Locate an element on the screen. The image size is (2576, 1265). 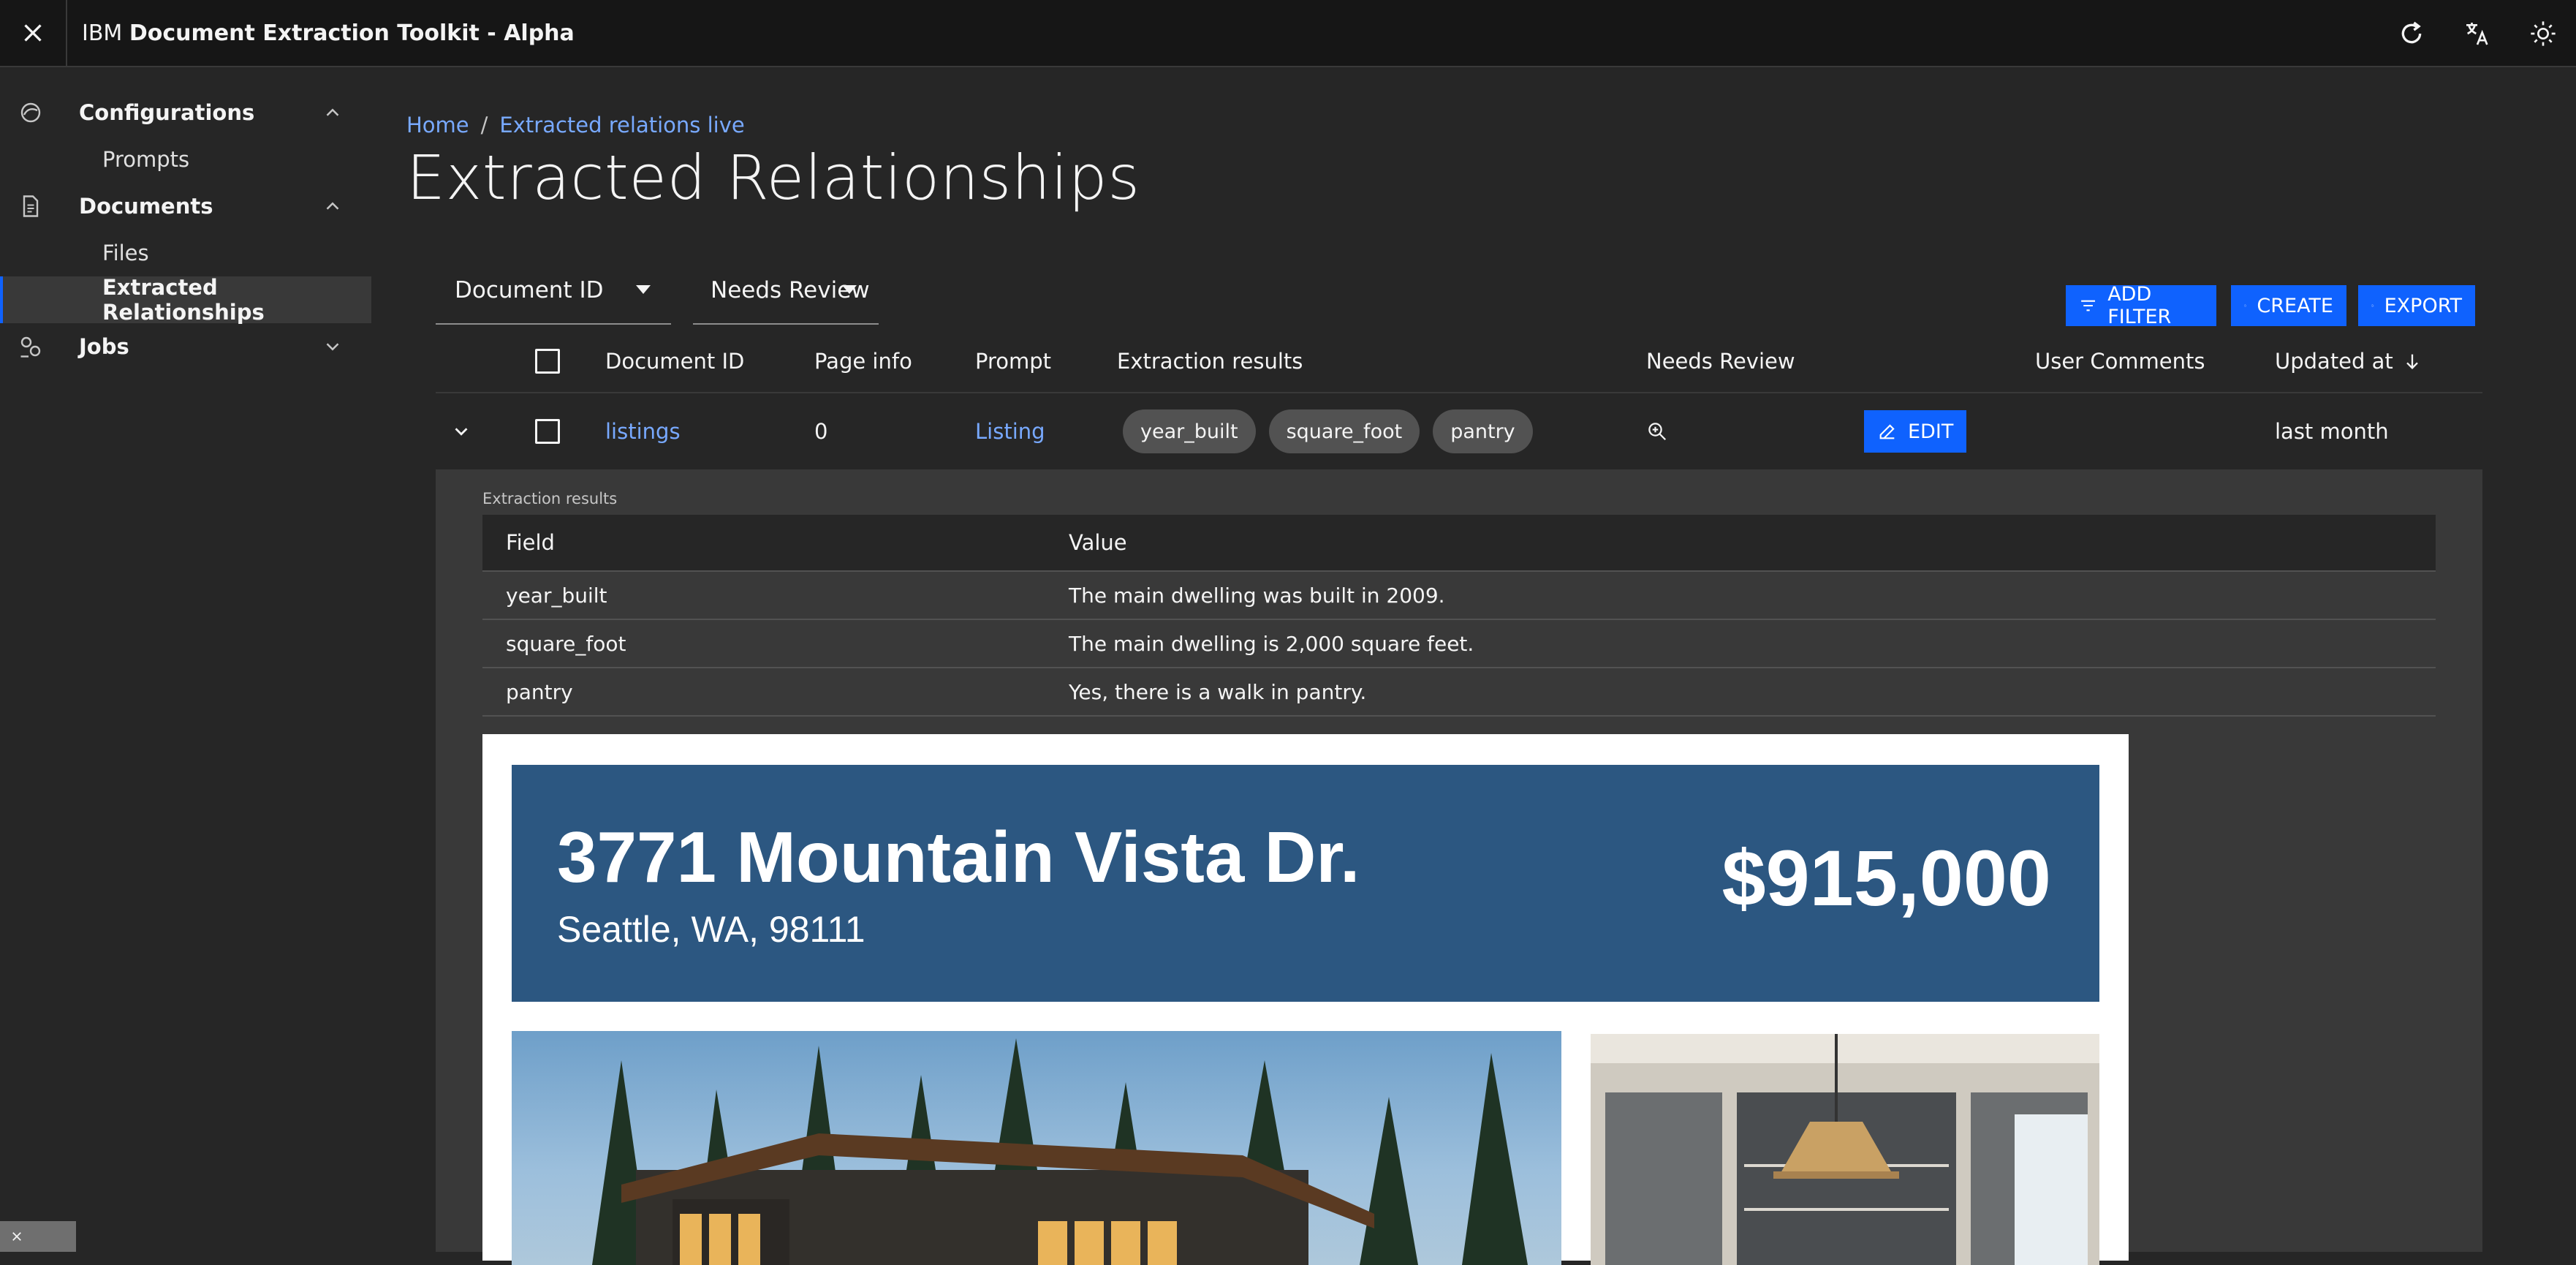
header-value: Value is located at coordinates (1098, 542).